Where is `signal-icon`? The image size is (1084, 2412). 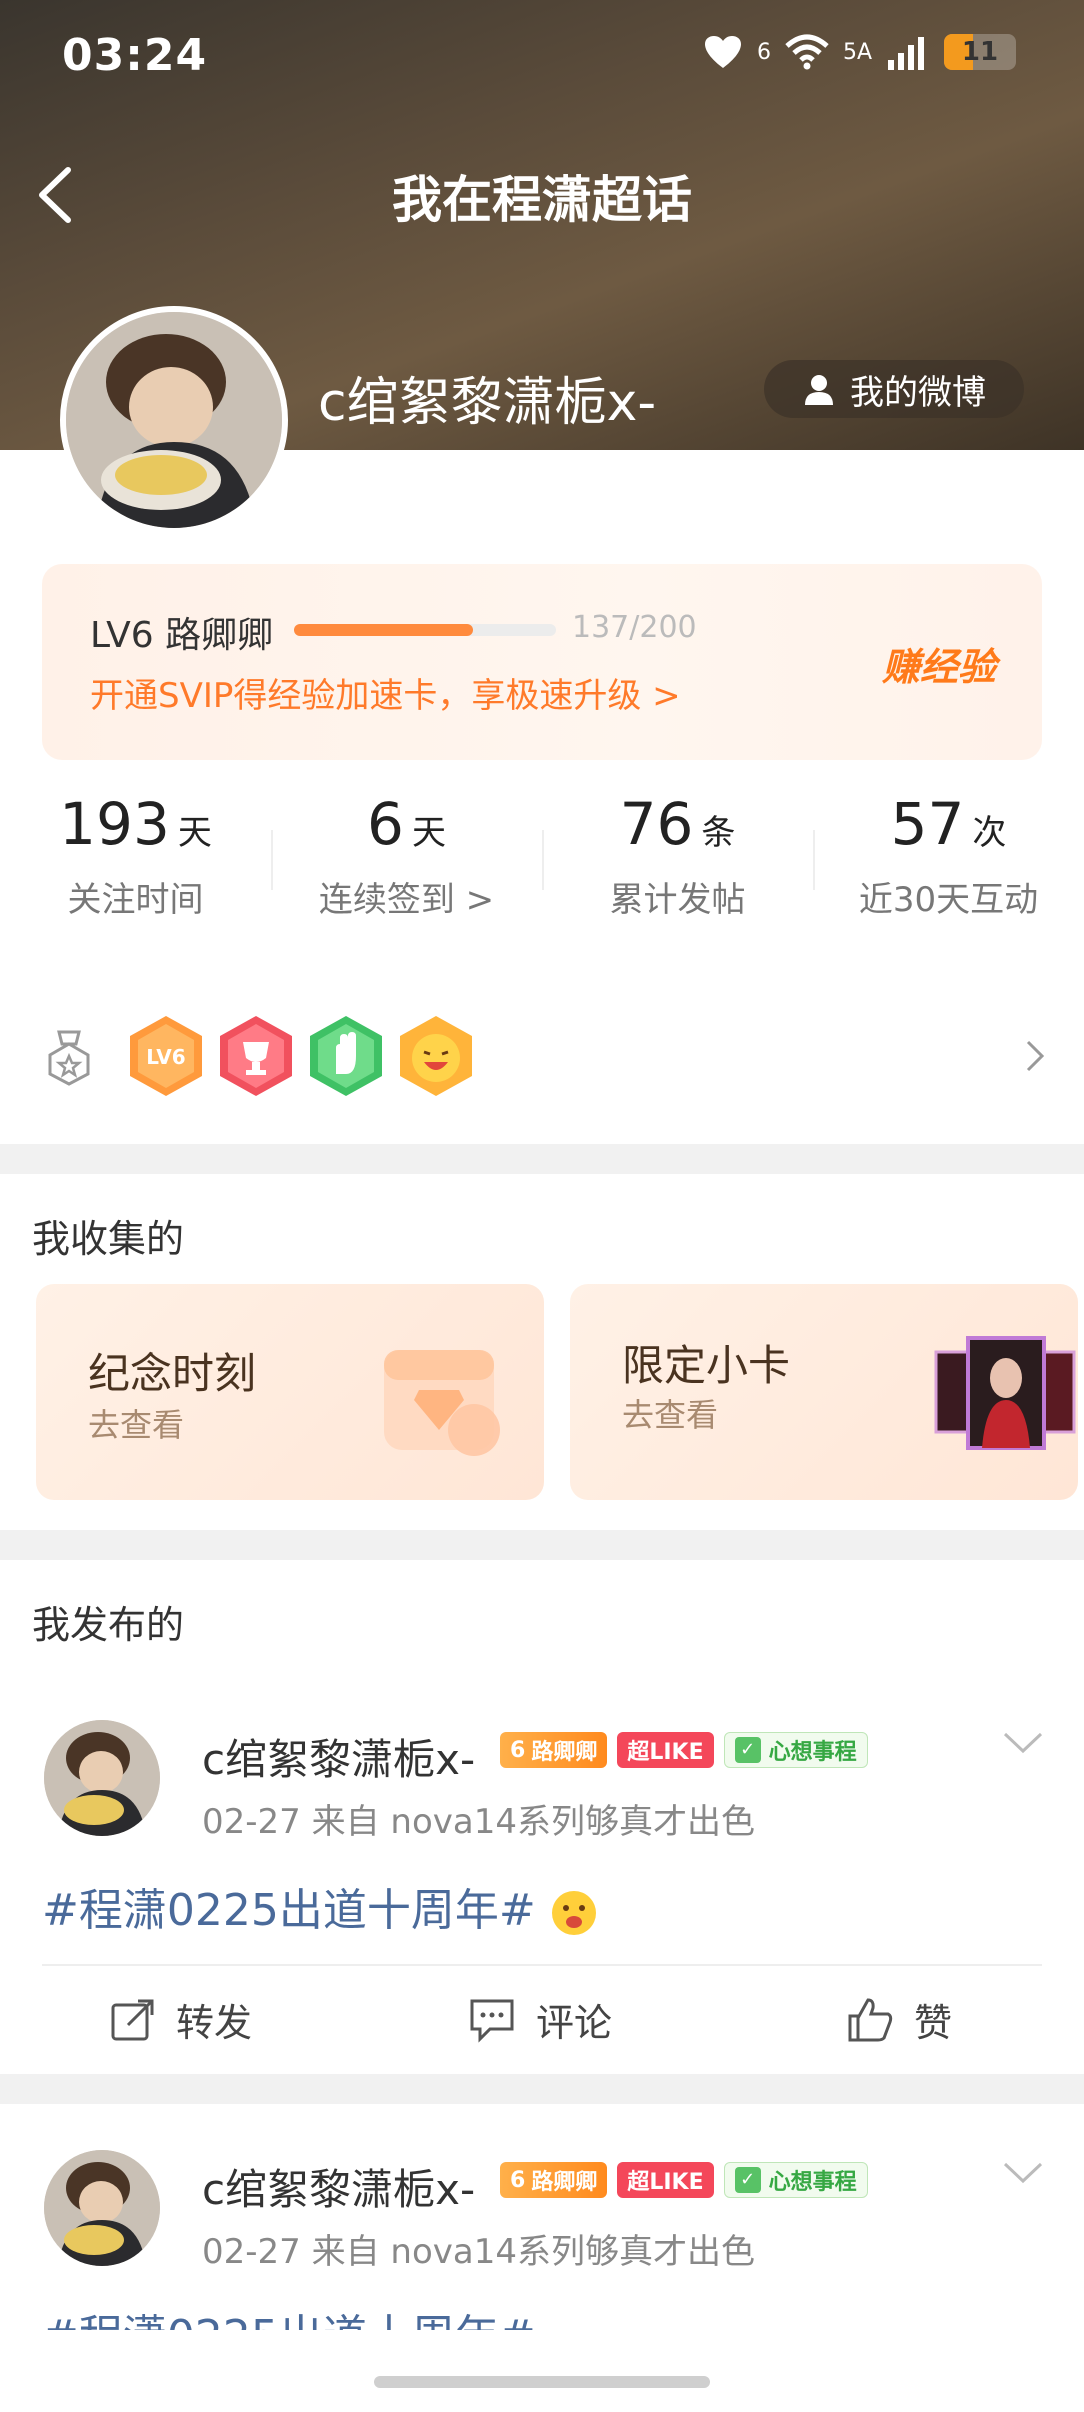
signal-icon is located at coordinates (906, 53).